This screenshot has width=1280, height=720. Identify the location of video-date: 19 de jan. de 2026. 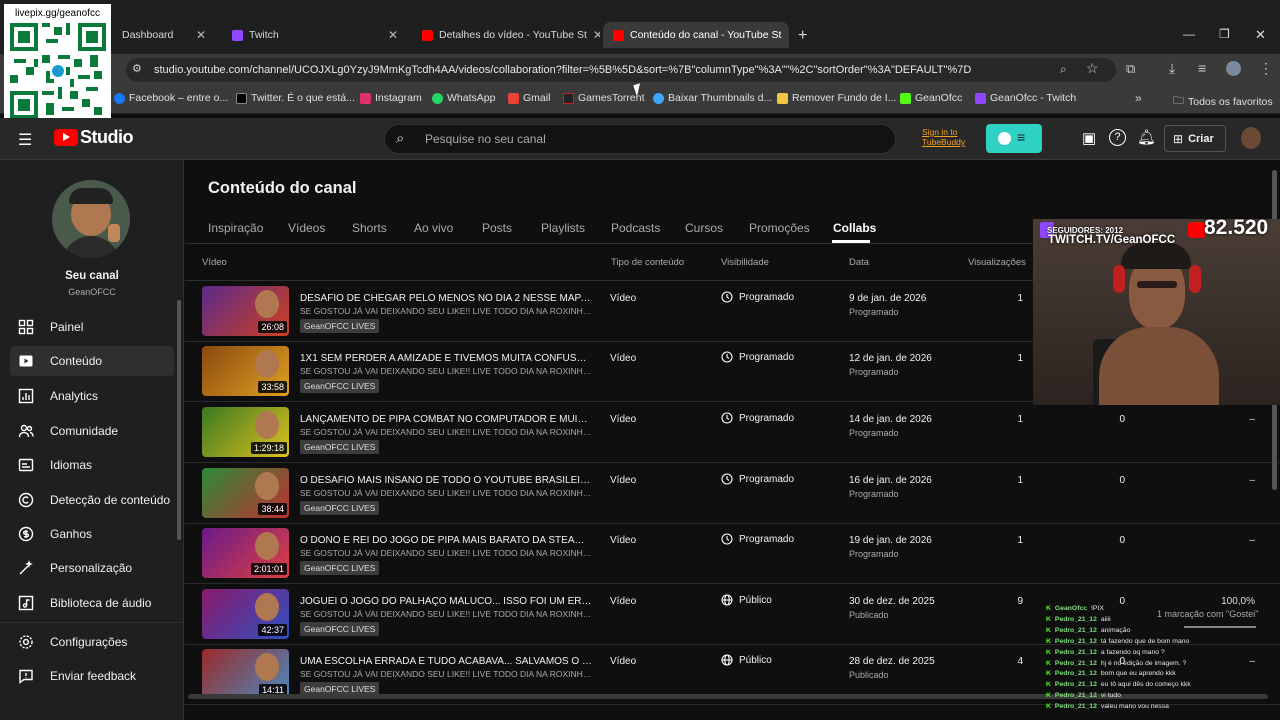
(890, 540).